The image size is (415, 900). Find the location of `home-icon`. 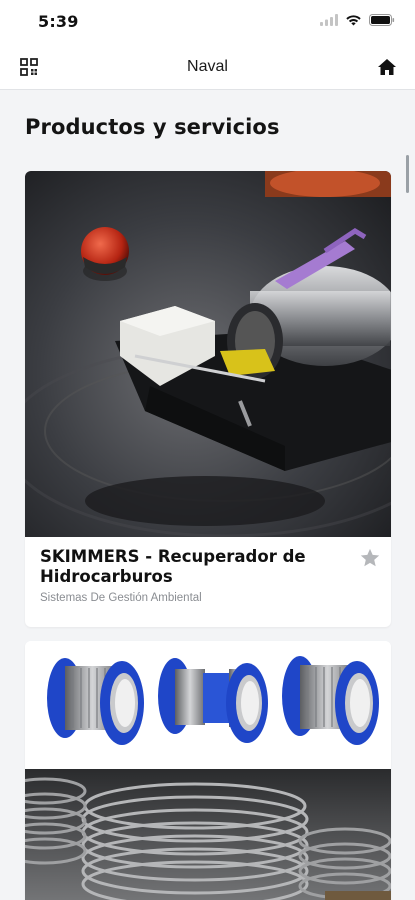

home-icon is located at coordinates (387, 67).